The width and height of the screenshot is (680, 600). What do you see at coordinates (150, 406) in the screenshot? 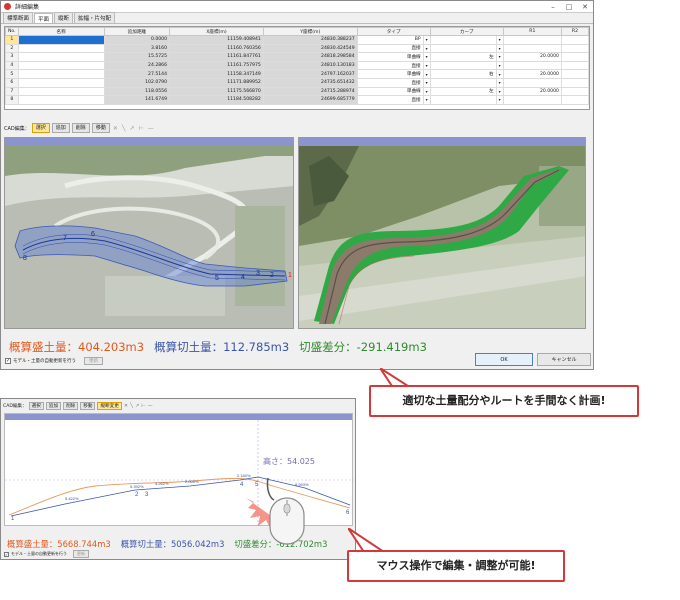
I see `profile-dash-icon: —` at bounding box center [150, 406].